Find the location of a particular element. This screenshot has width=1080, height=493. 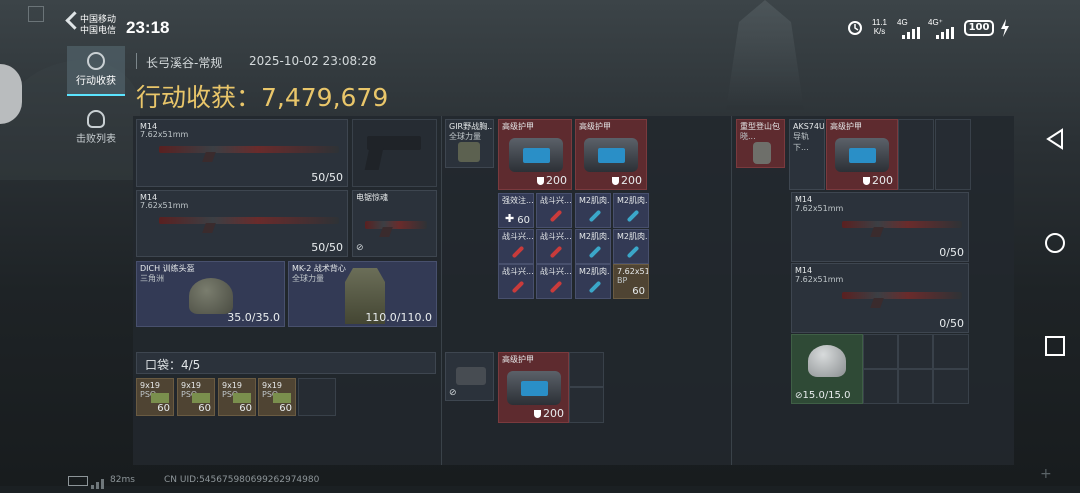

ping: 82ms is located at coordinates (122, 480).